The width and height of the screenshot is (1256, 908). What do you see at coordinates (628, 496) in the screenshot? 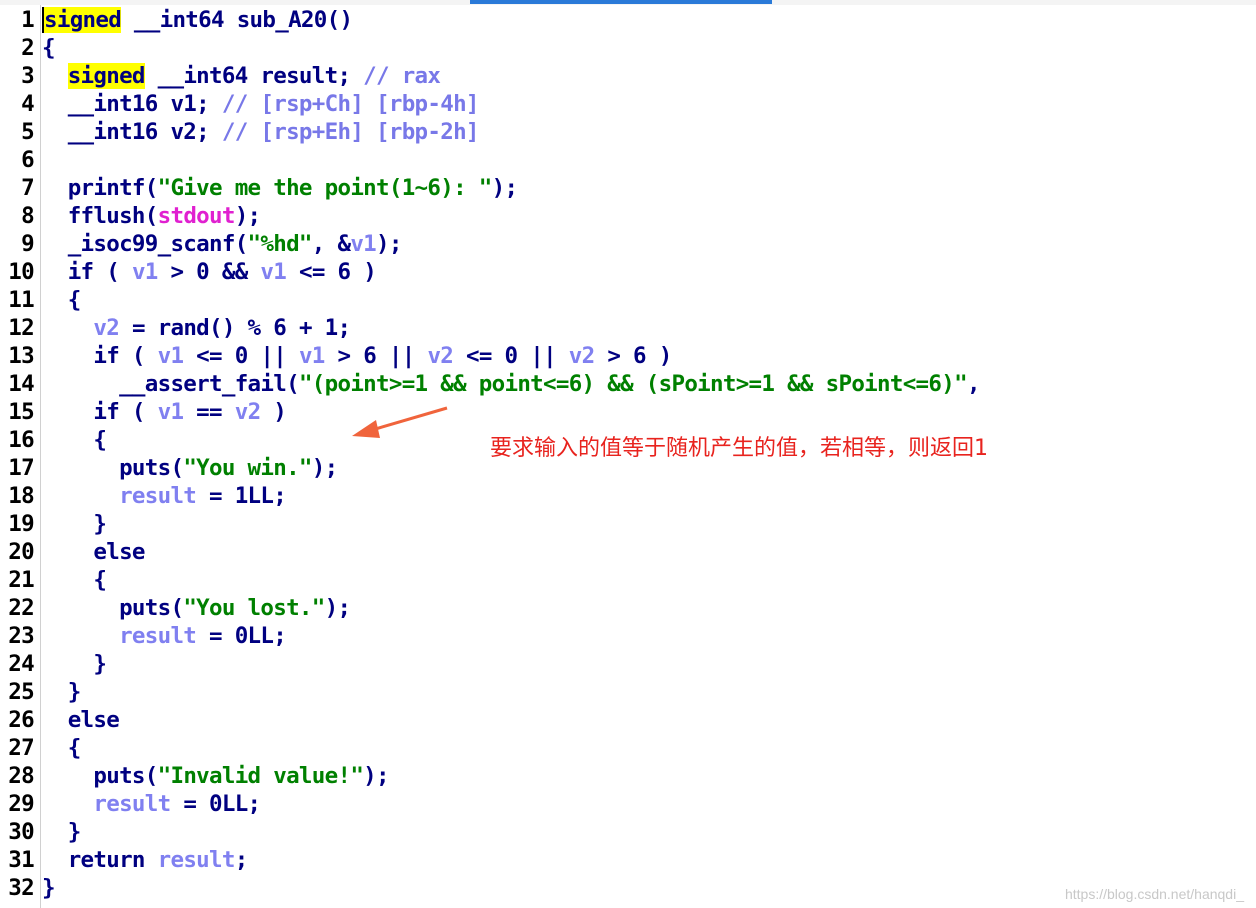
I see `code-line: 18 result = 1LL;` at bounding box center [628, 496].